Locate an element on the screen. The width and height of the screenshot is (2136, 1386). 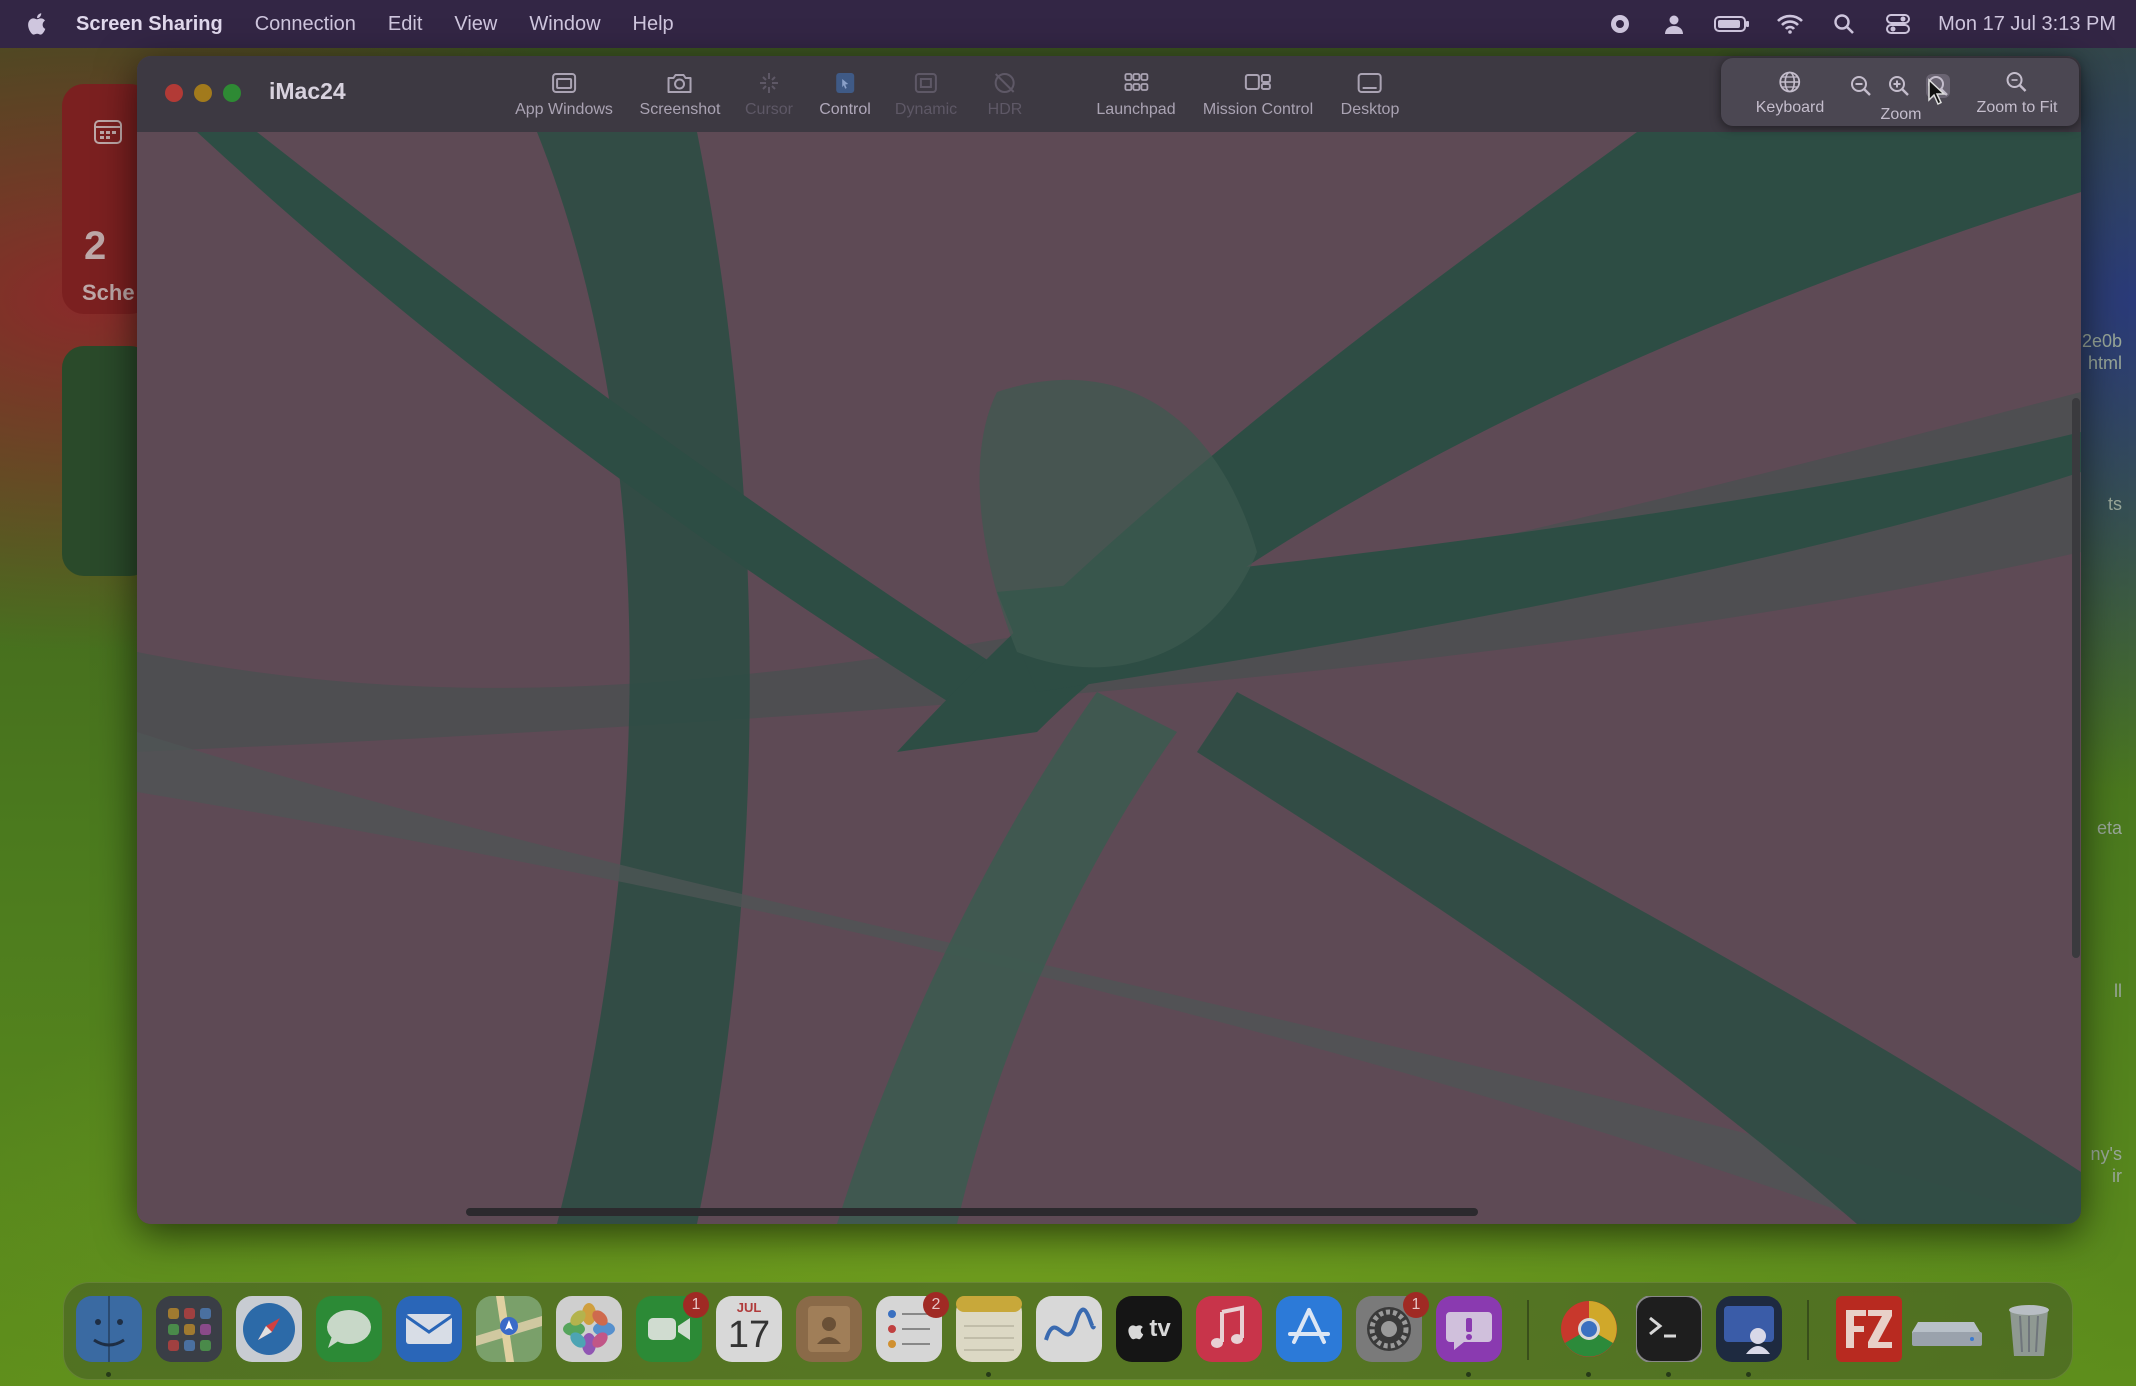
dock-photos is located at coordinates (589, 1329).